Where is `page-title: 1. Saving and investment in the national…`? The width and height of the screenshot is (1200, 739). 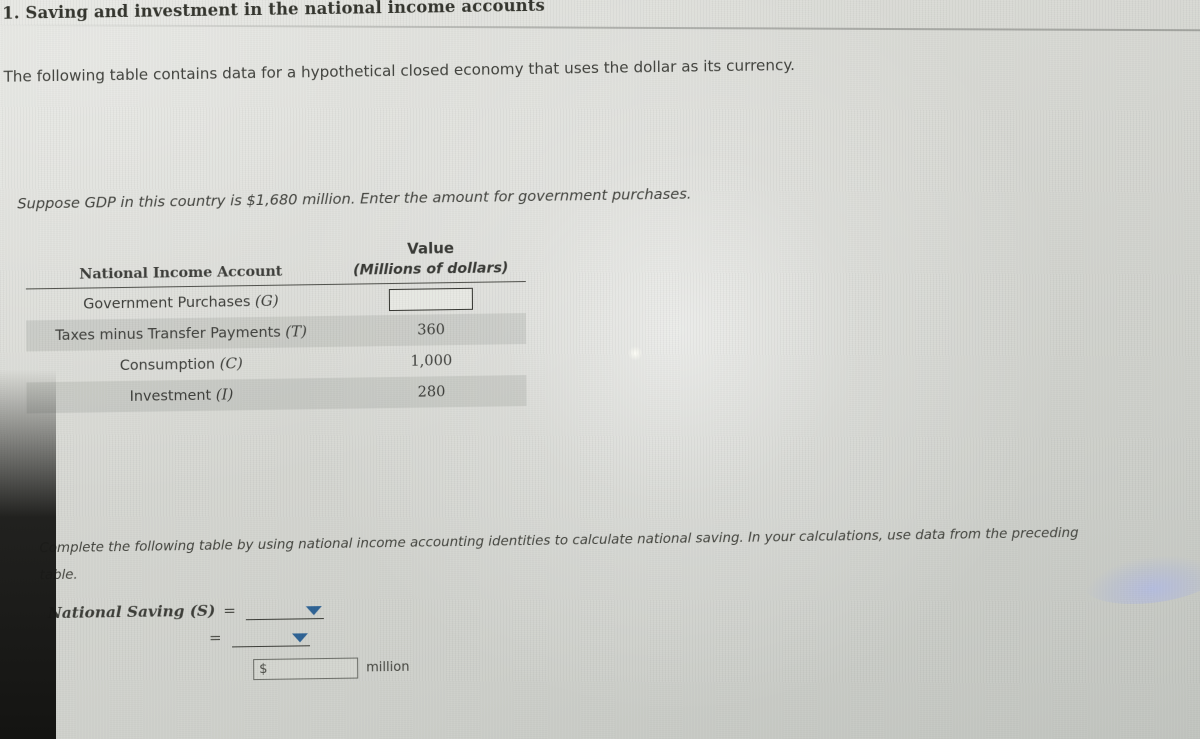 page-title: 1. Saving and investment in the national… is located at coordinates (273, 11).